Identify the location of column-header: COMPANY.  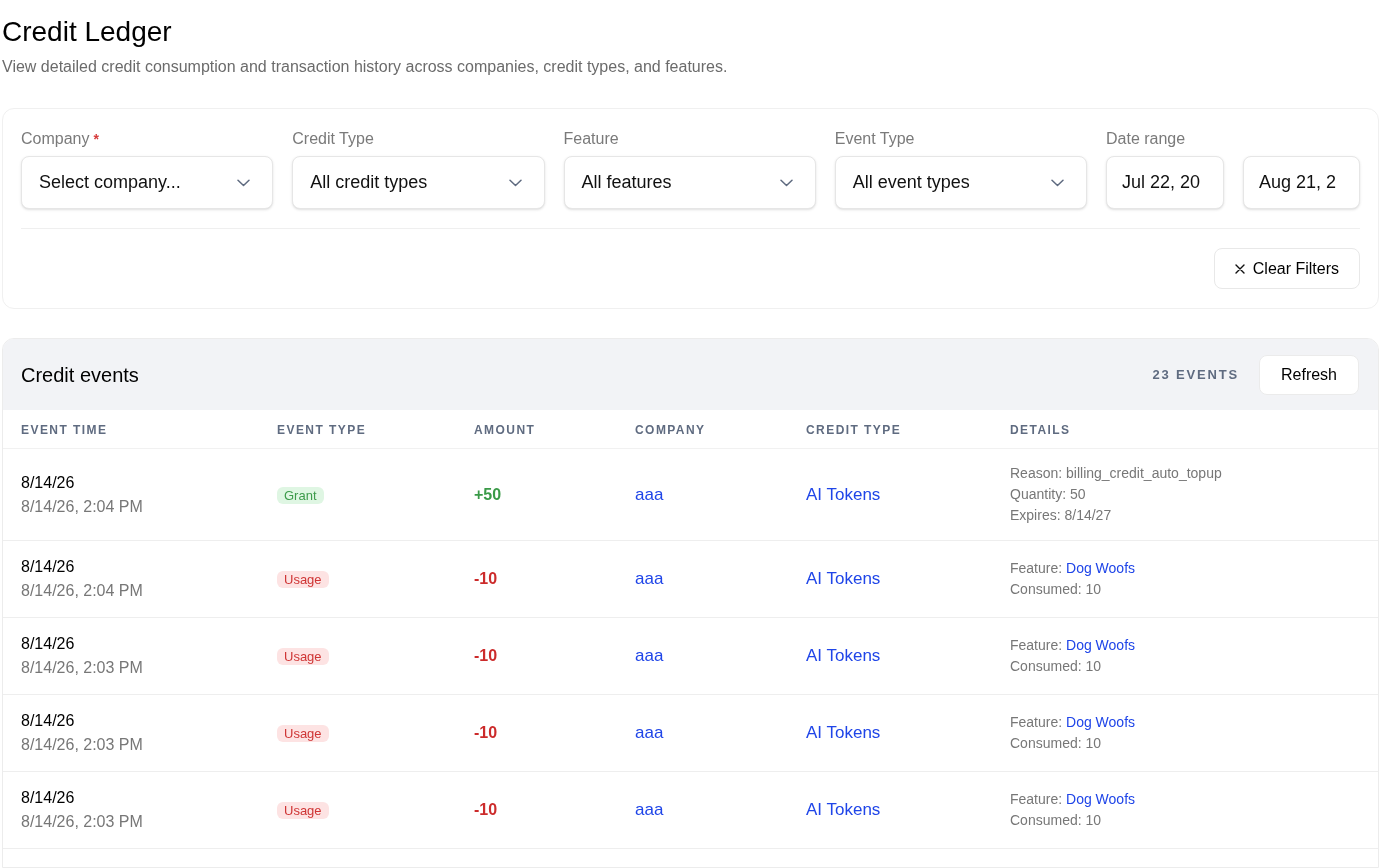
(670, 430).